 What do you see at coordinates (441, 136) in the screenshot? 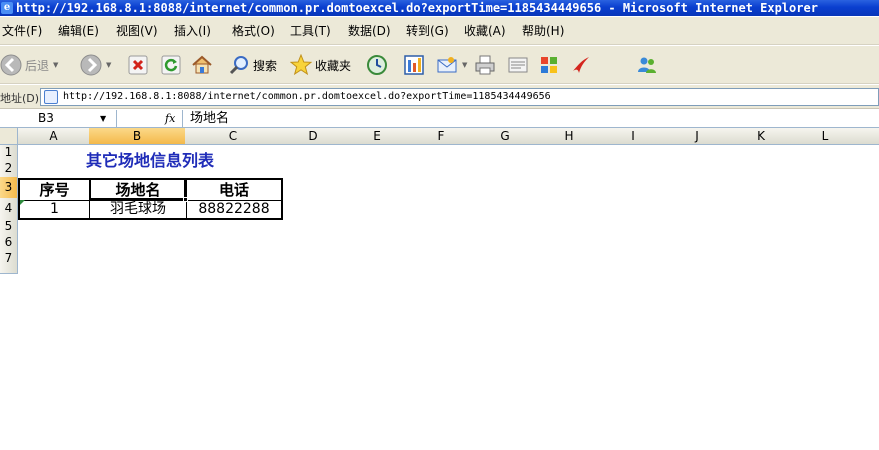
I see `column-header-f: F` at bounding box center [441, 136].